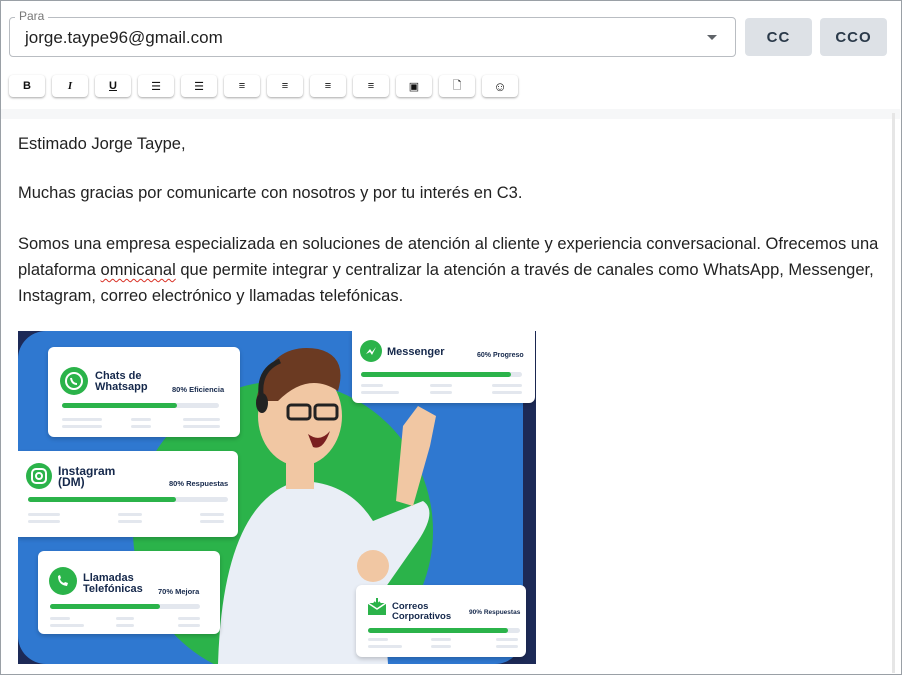 The image size is (902, 675). Describe the element at coordinates (105, 606) in the screenshot. I see `calls-progress-fill` at that location.